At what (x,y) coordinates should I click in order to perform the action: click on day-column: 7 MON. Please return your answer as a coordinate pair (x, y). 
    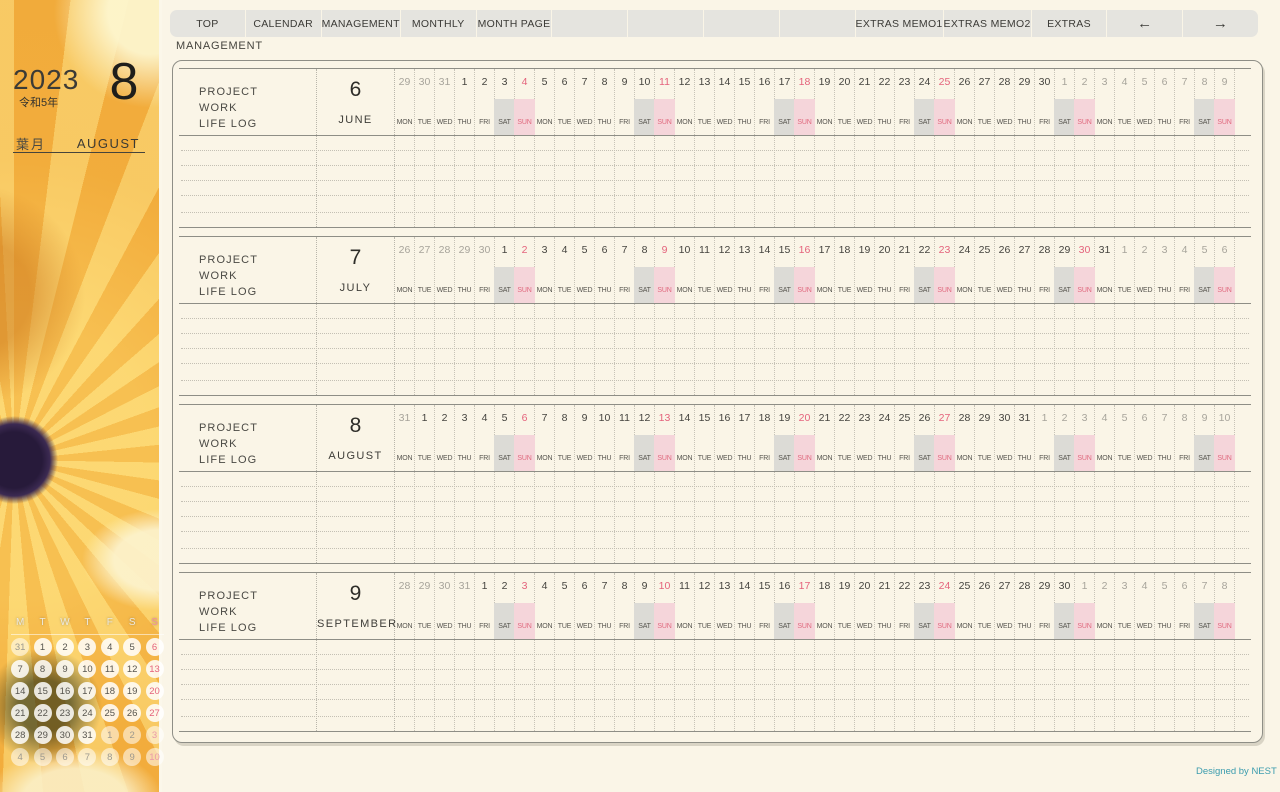
    Looking at the image, I should click on (545, 484).